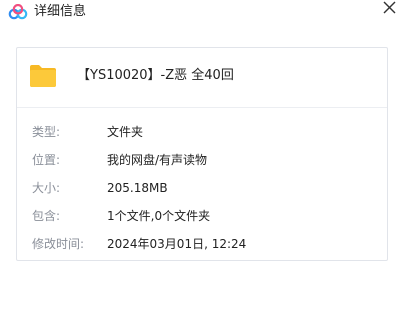  Describe the element at coordinates (18, 11) in the screenshot. I see `netdisk-logo-icon` at that location.